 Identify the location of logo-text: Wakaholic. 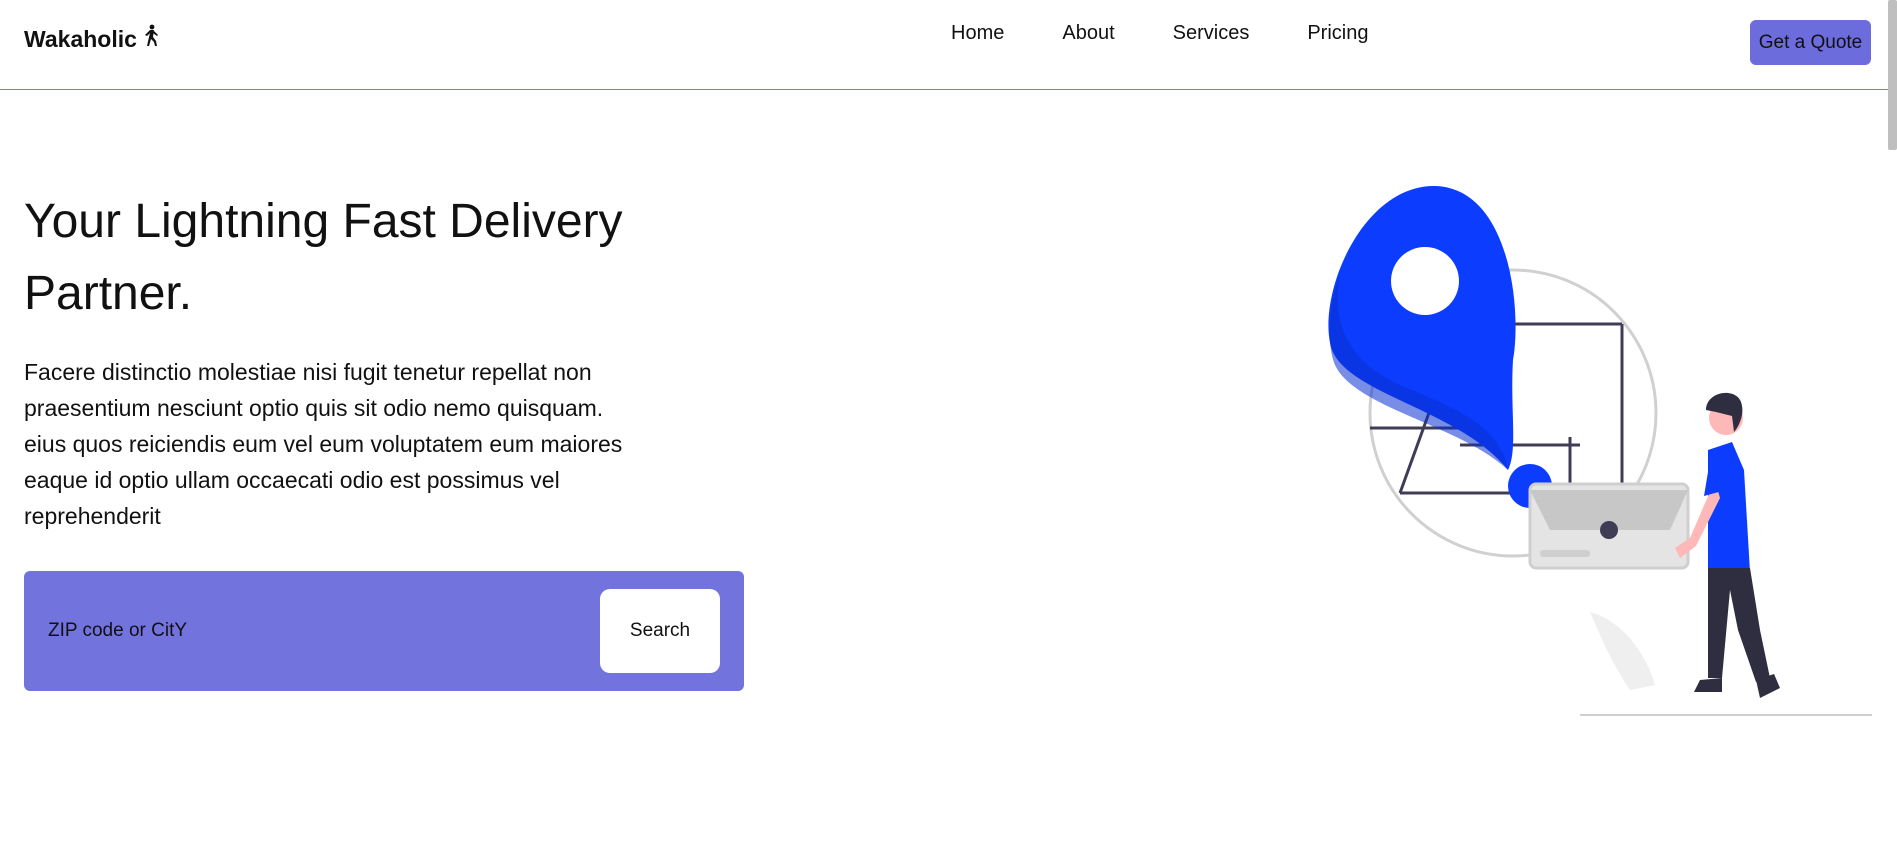
(80, 38).